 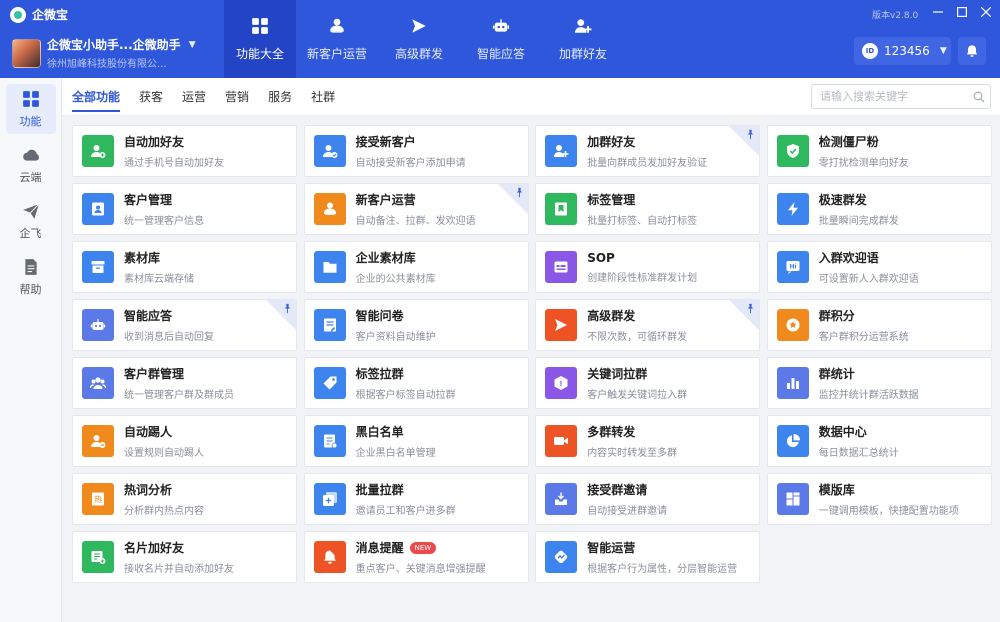 I want to click on account-id-dropdown: ID 123456 ▼, so click(x=902, y=51).